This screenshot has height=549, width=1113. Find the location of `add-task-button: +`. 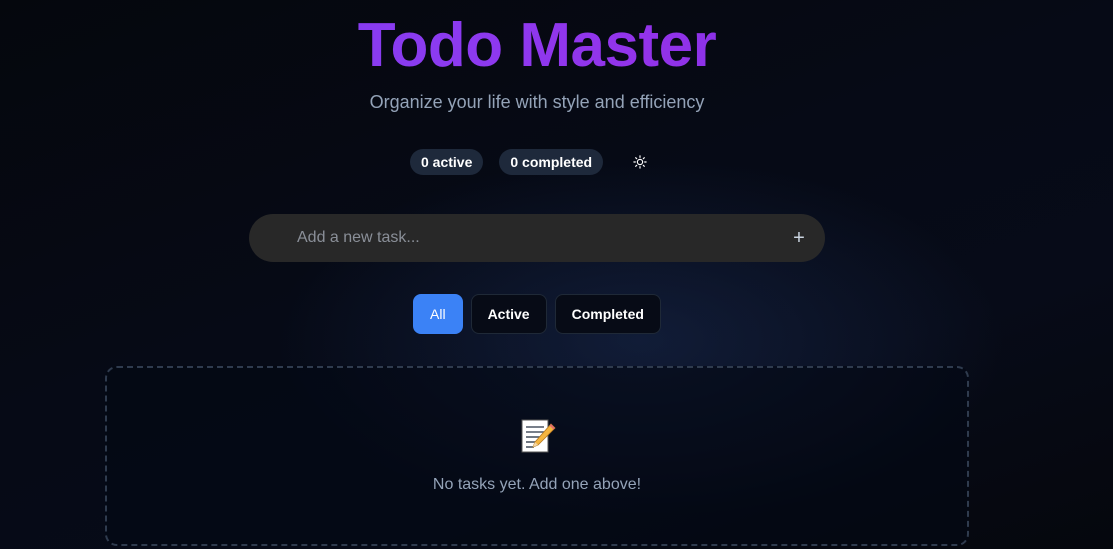

add-task-button: + is located at coordinates (799, 238).